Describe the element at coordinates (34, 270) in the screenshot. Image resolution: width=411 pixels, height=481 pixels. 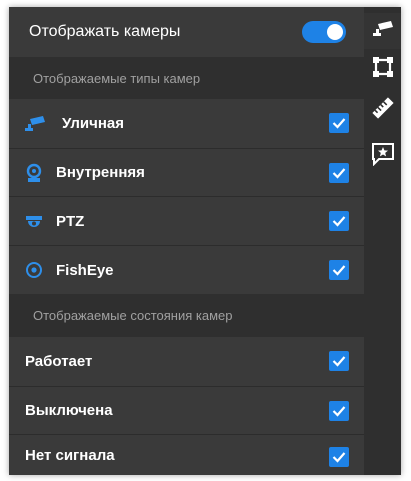
I see `fisheye-camera-icon` at that location.